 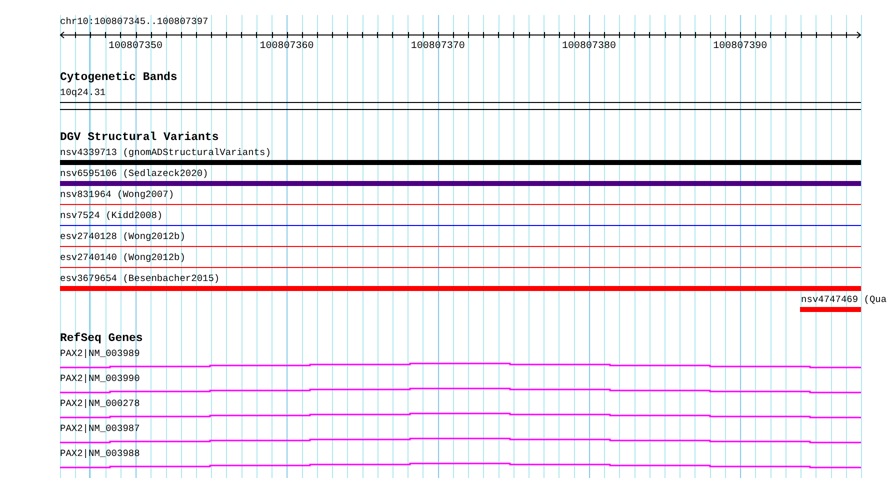 I want to click on band-label: 10q24.31, so click(x=83, y=93).